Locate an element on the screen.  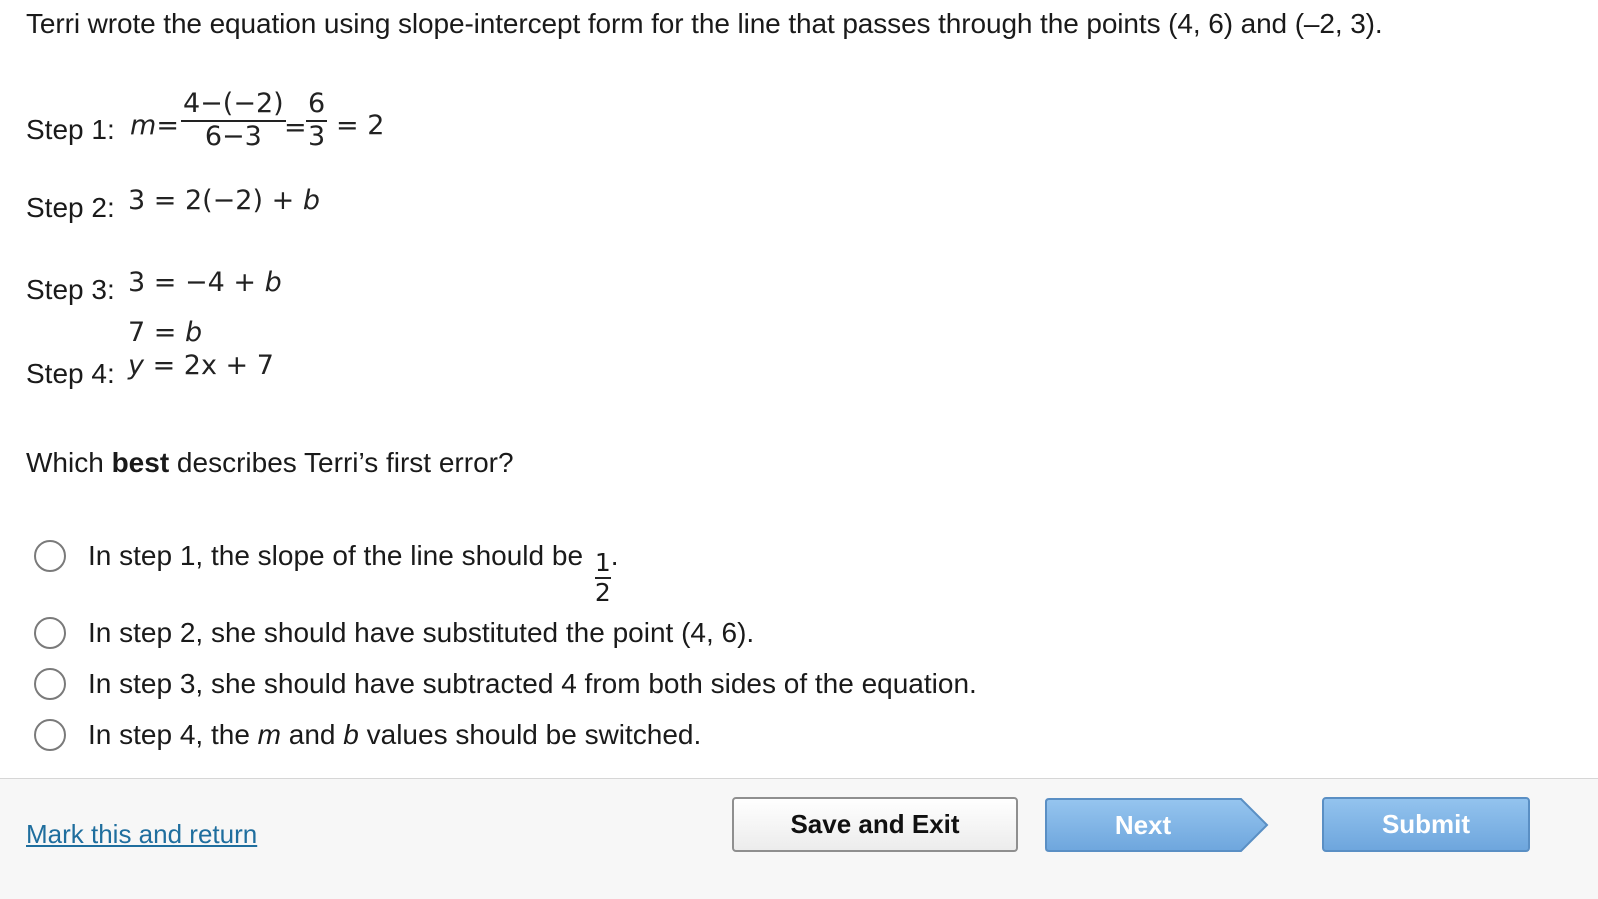
next-button: Next is located at coordinates (1157, 825).